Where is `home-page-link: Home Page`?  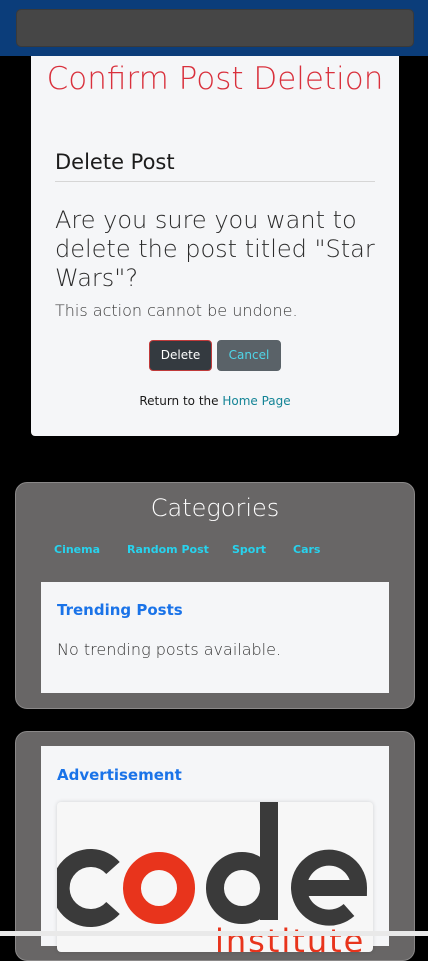
home-page-link: Home Page is located at coordinates (256, 401).